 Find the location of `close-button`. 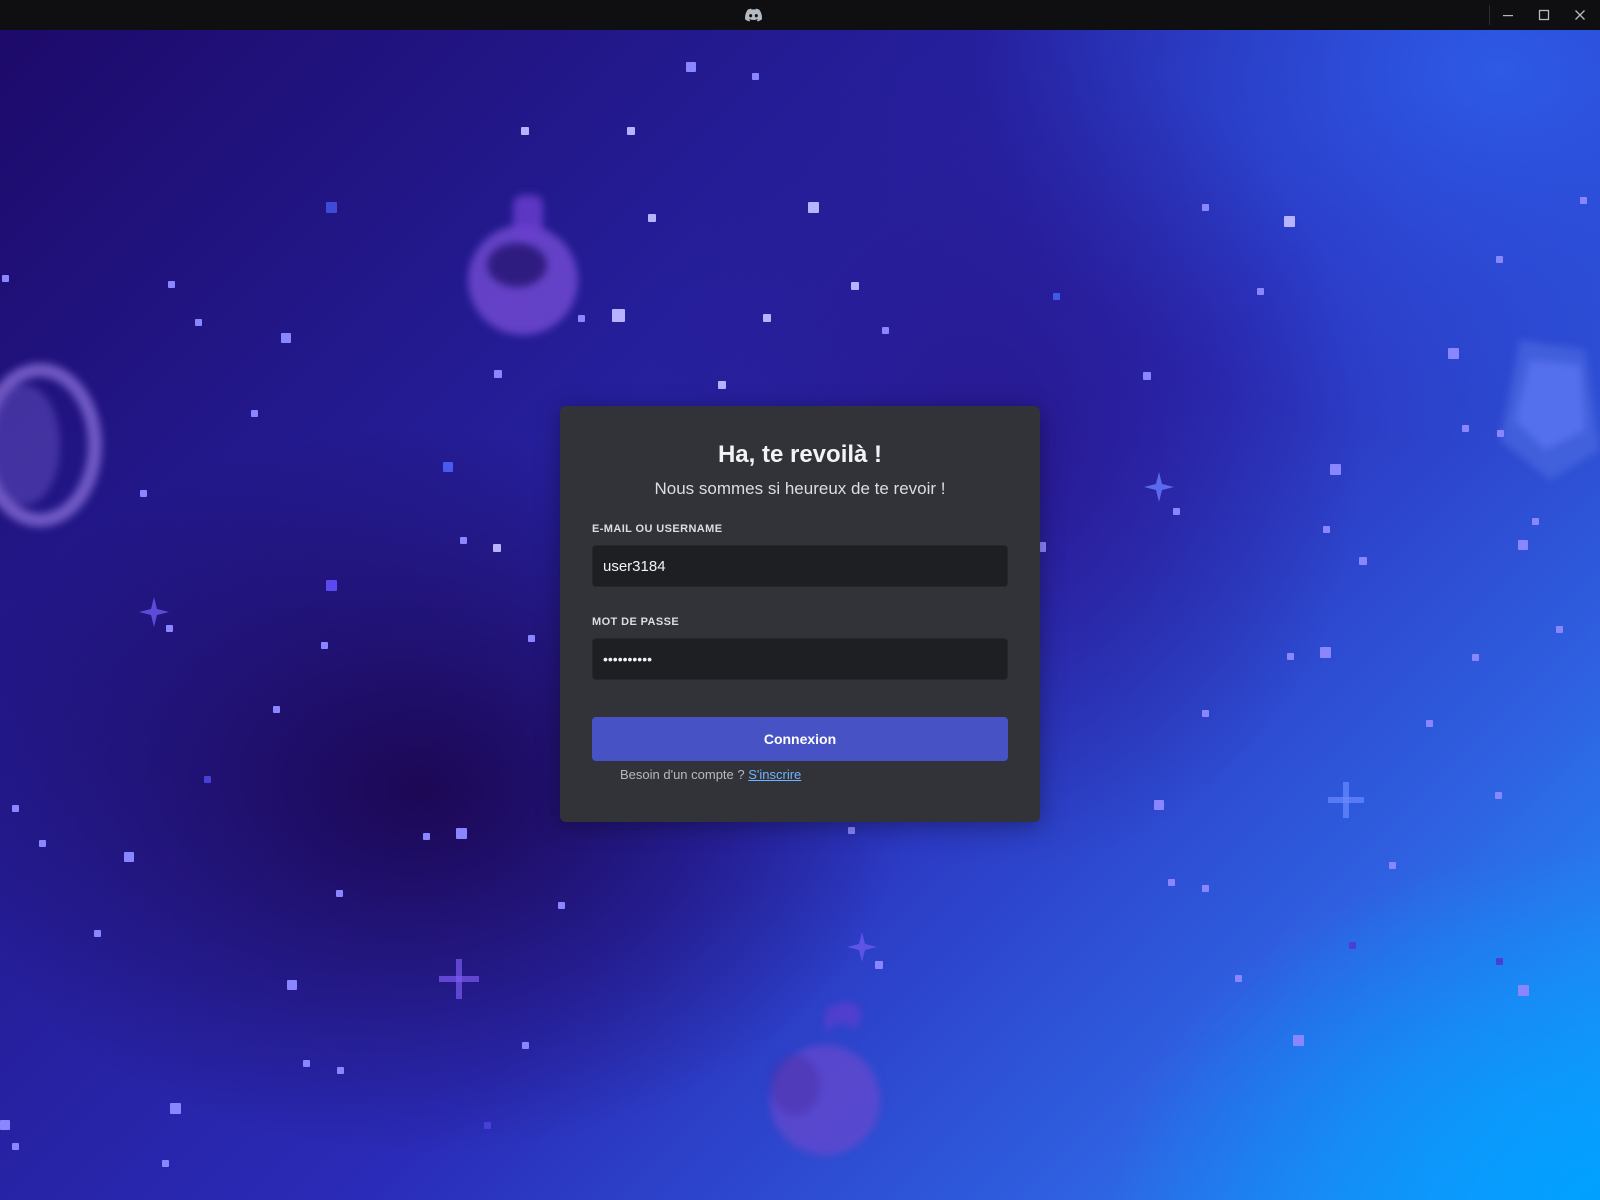

close-button is located at coordinates (1580, 15).